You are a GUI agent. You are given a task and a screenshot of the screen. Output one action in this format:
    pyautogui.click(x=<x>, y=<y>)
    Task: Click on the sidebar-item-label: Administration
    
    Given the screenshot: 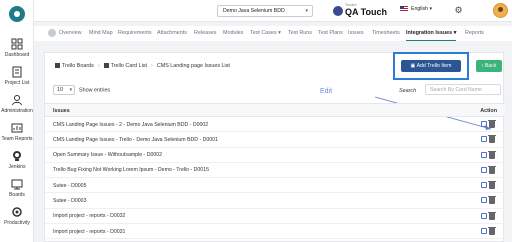 What is the action you would take?
    pyautogui.click(x=17, y=111)
    